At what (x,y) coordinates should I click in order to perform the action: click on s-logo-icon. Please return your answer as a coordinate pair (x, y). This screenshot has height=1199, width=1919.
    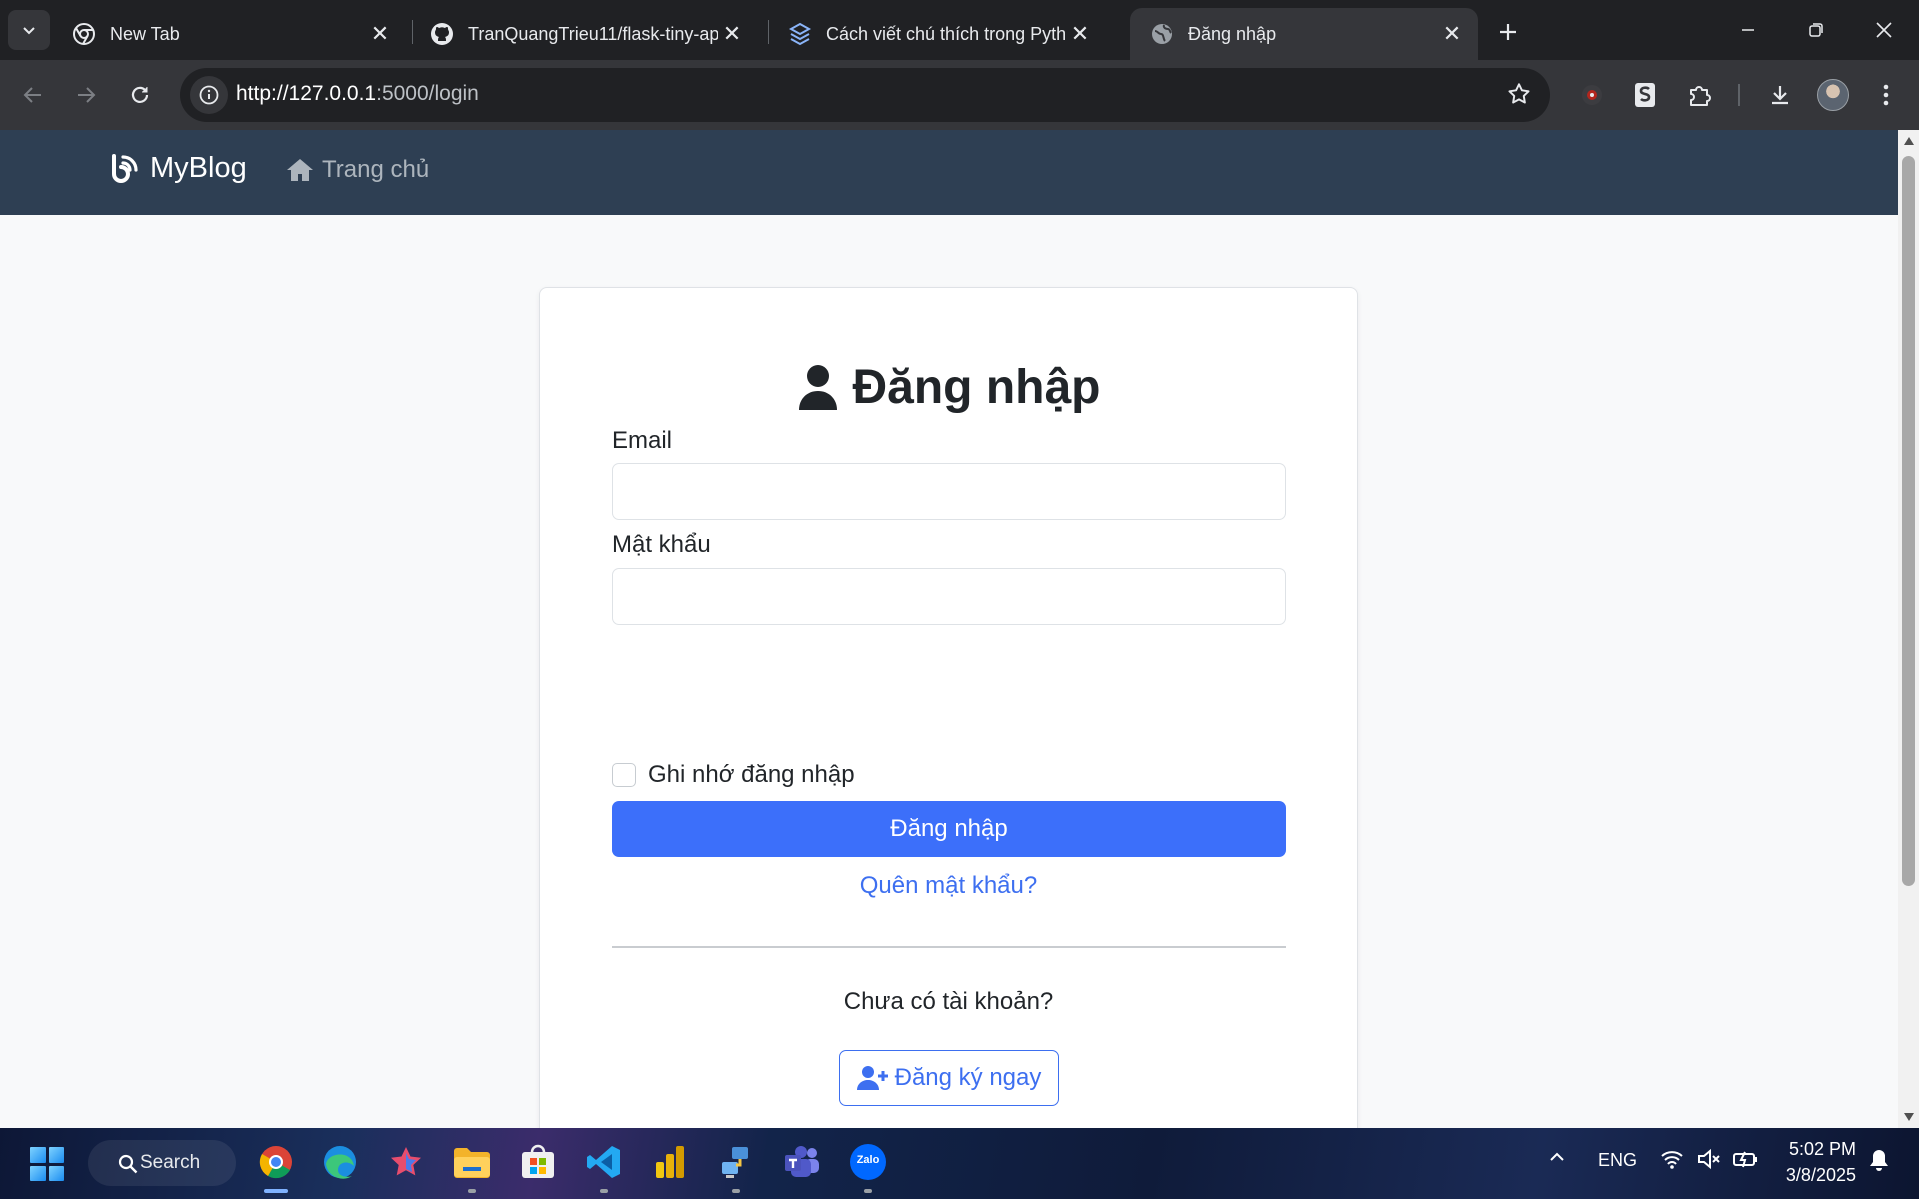
    Looking at the image, I should click on (1645, 95).